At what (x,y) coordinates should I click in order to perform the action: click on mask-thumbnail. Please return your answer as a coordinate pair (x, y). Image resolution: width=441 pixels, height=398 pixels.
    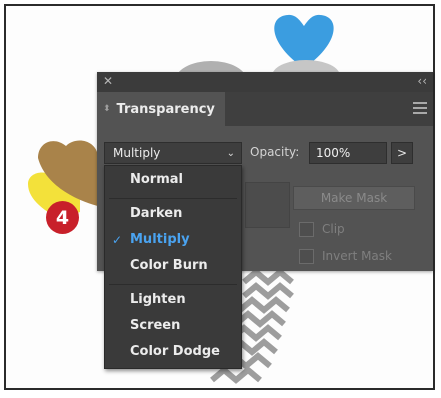
    Looking at the image, I should click on (267, 205).